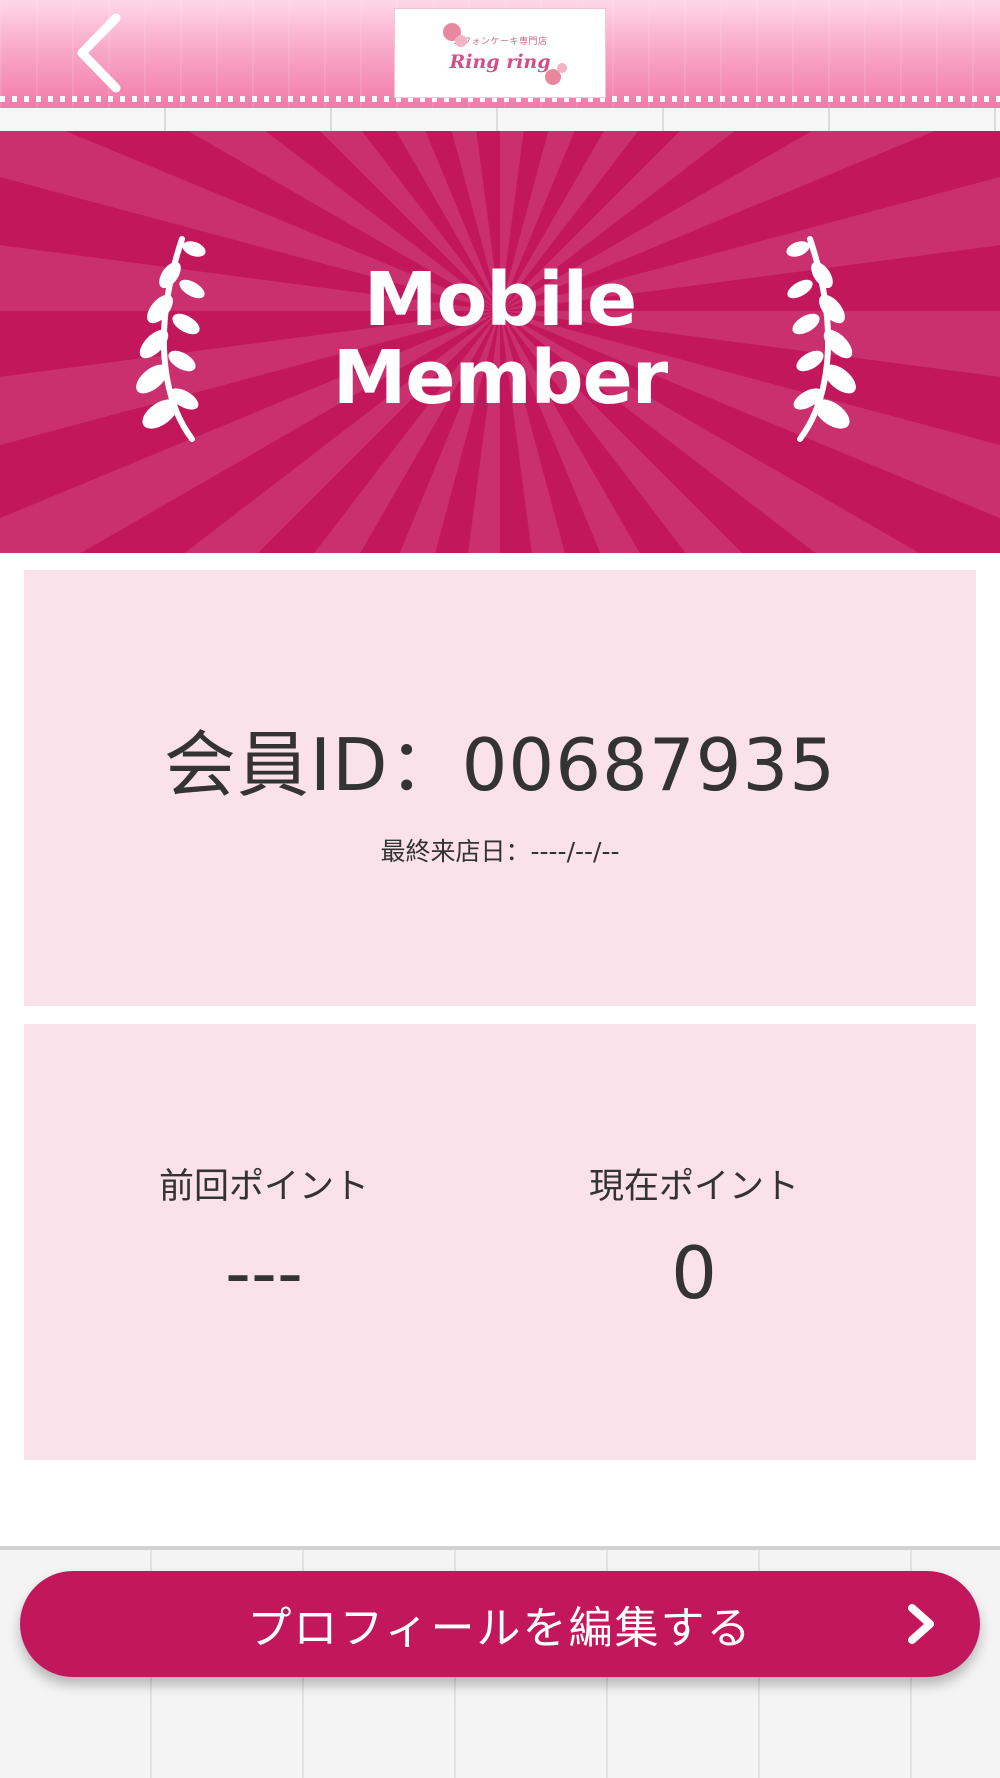 The image size is (1000, 1778). Describe the element at coordinates (500, 765) in the screenshot. I see `member-id: 会員ID：00687935` at that location.